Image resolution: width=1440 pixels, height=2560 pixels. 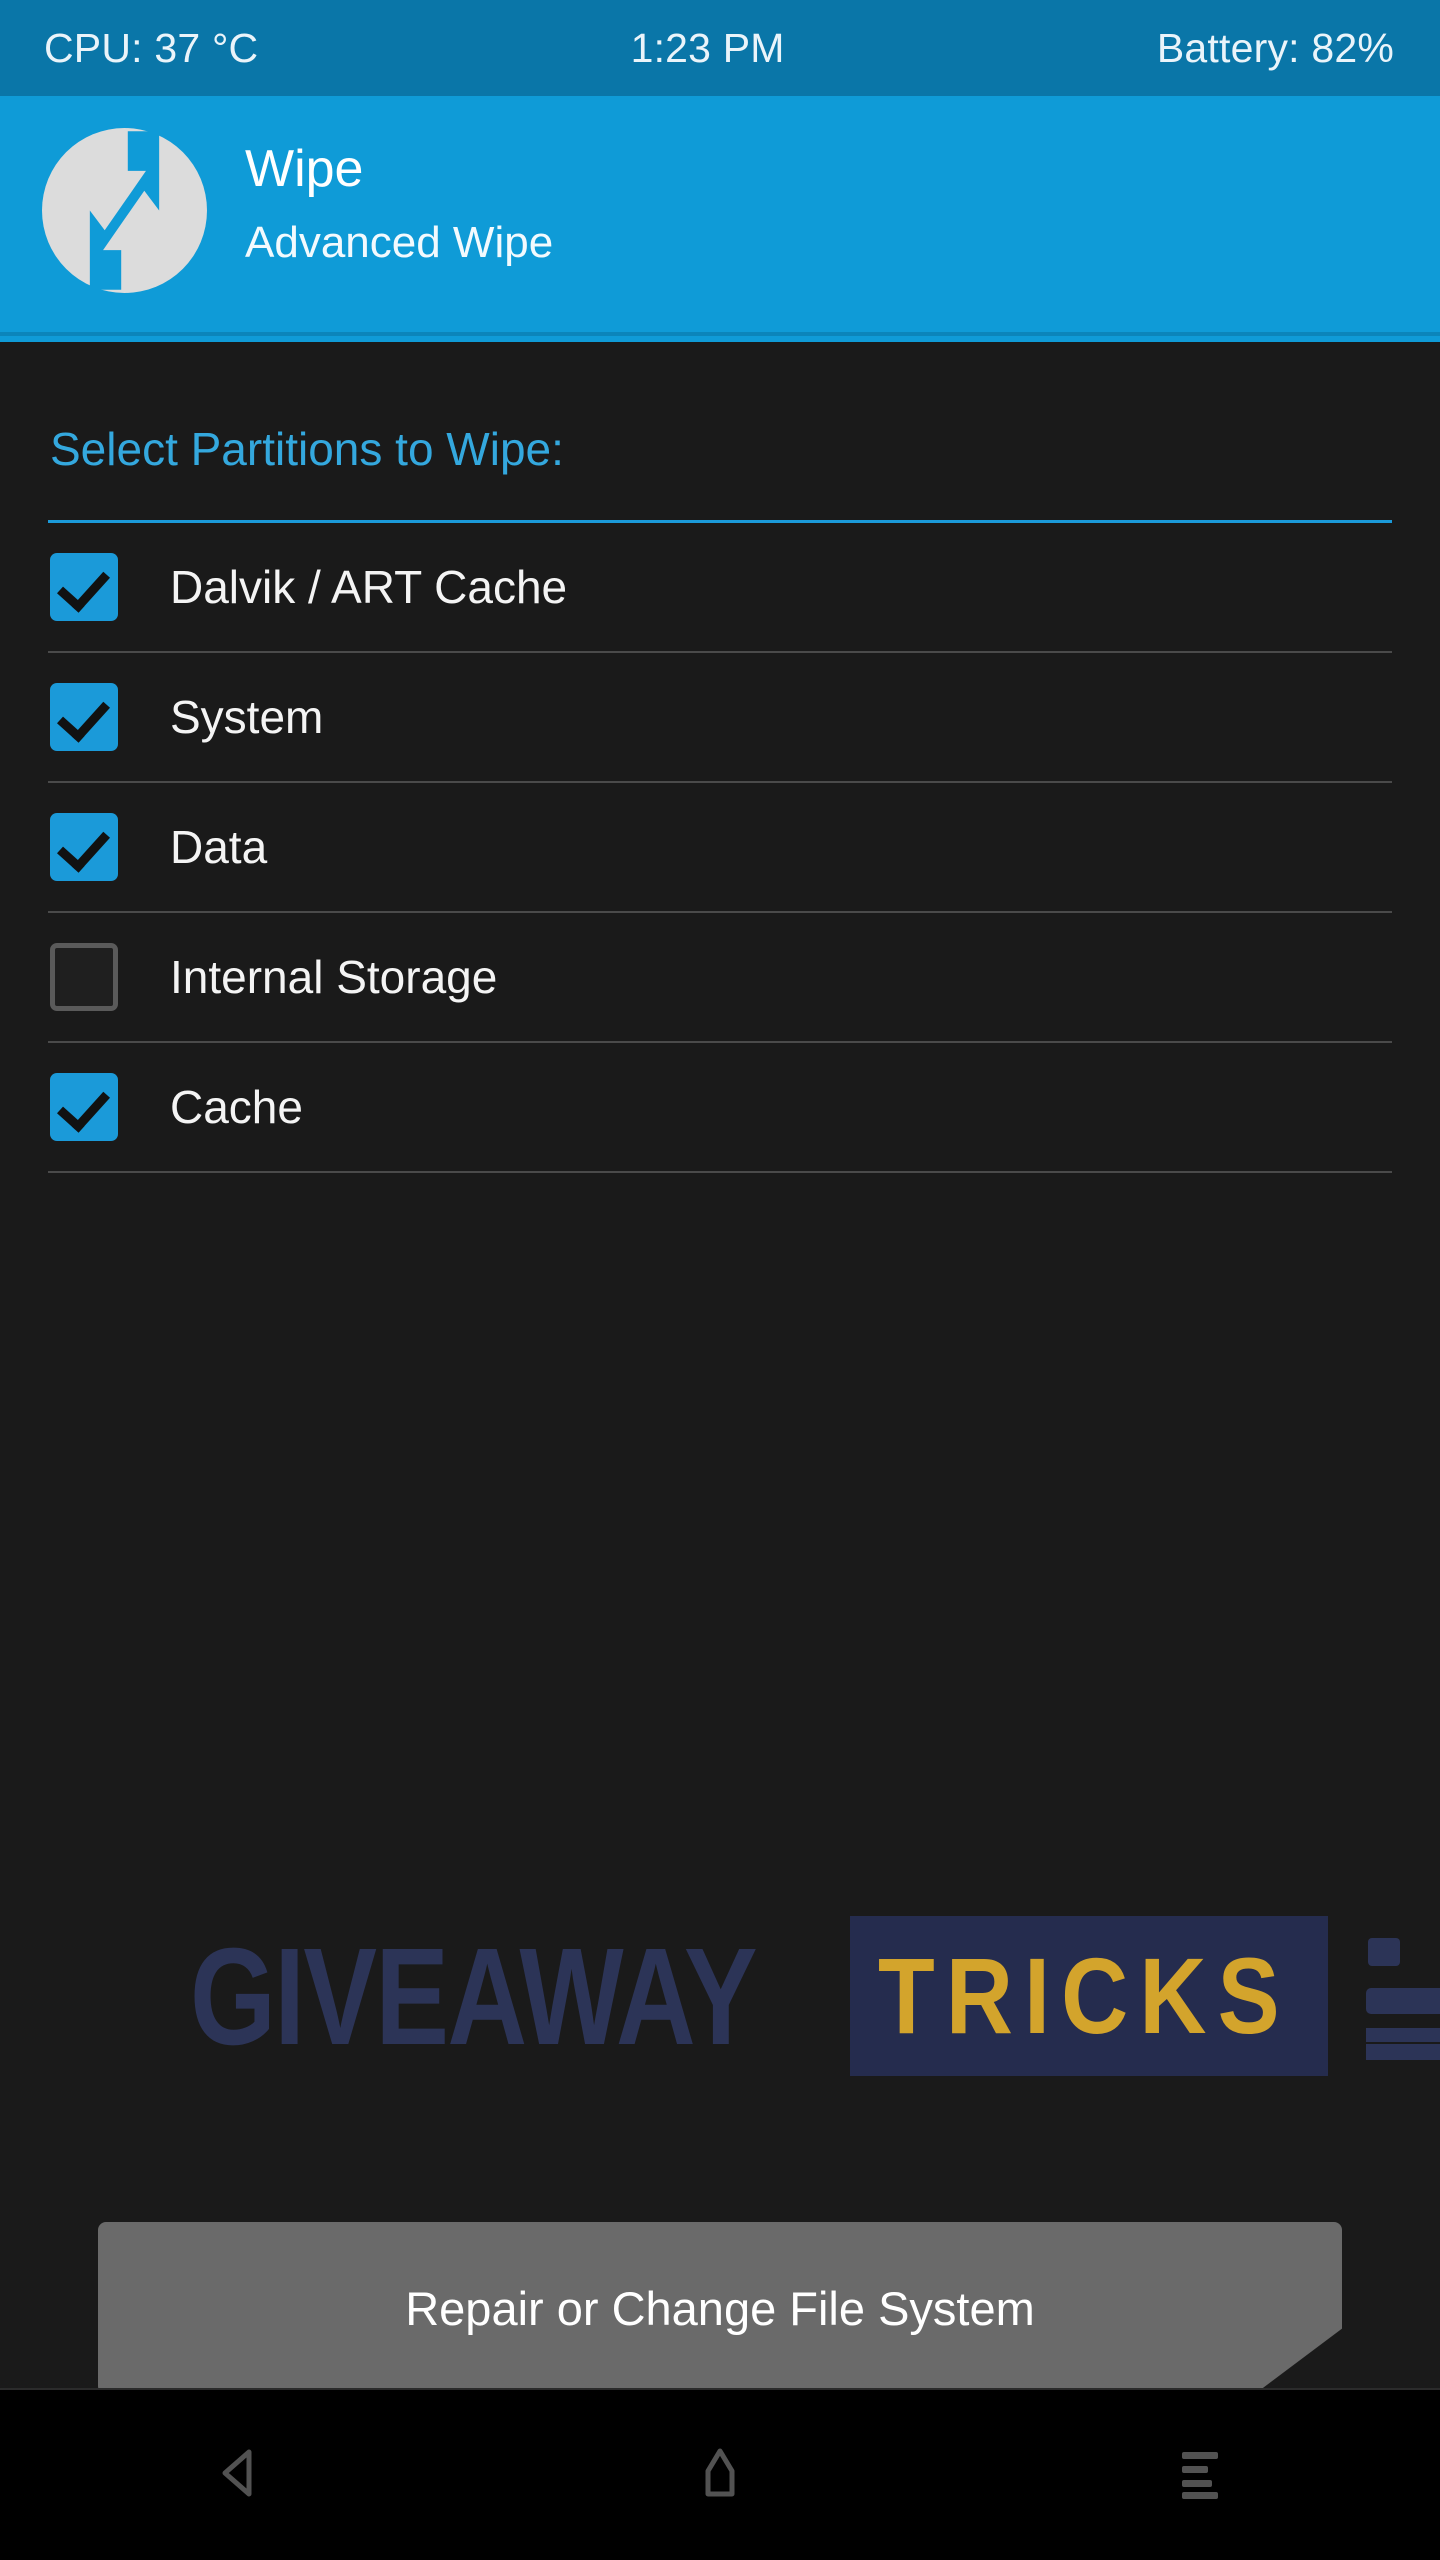 I want to click on nav-menu-button, so click(x=1200, y=2475).